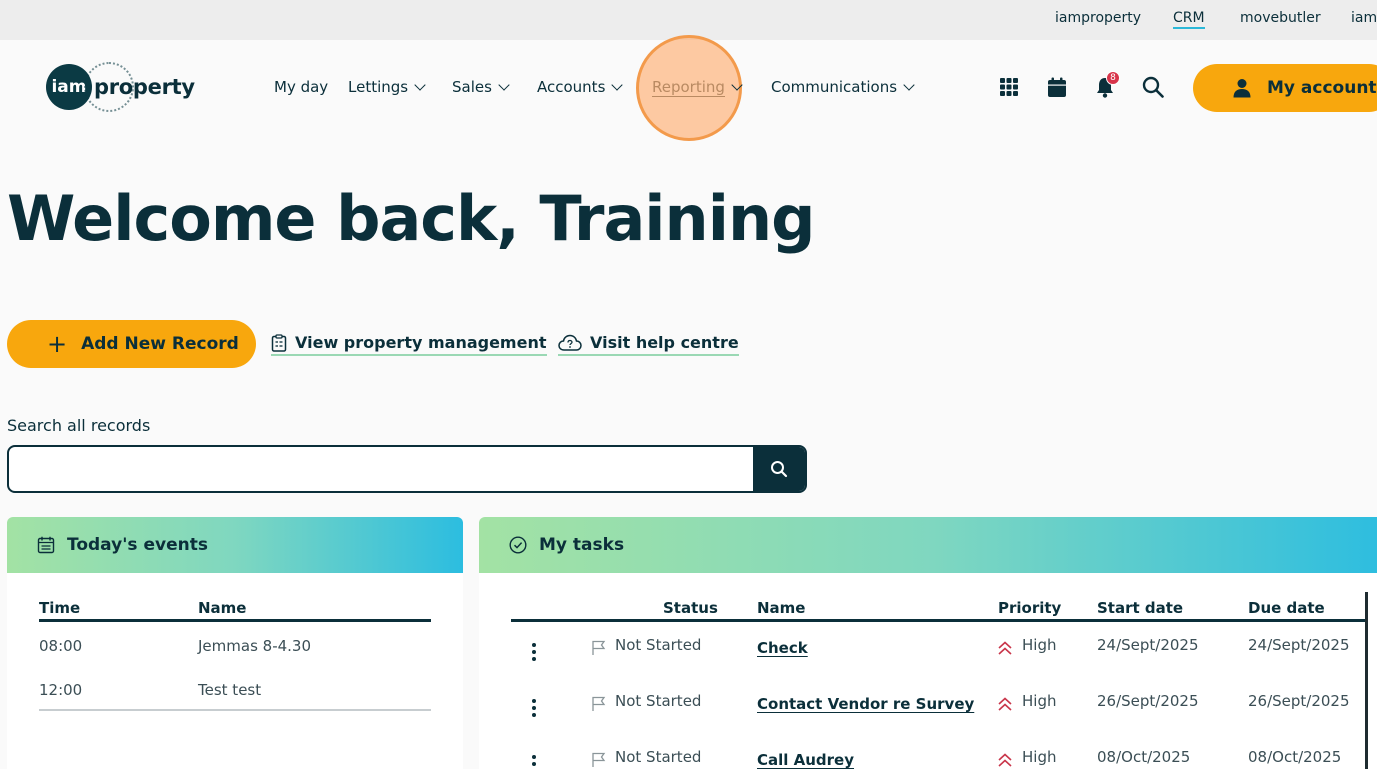 This screenshot has width=1377, height=769. I want to click on nav-lettings: Lettings, so click(387, 87).